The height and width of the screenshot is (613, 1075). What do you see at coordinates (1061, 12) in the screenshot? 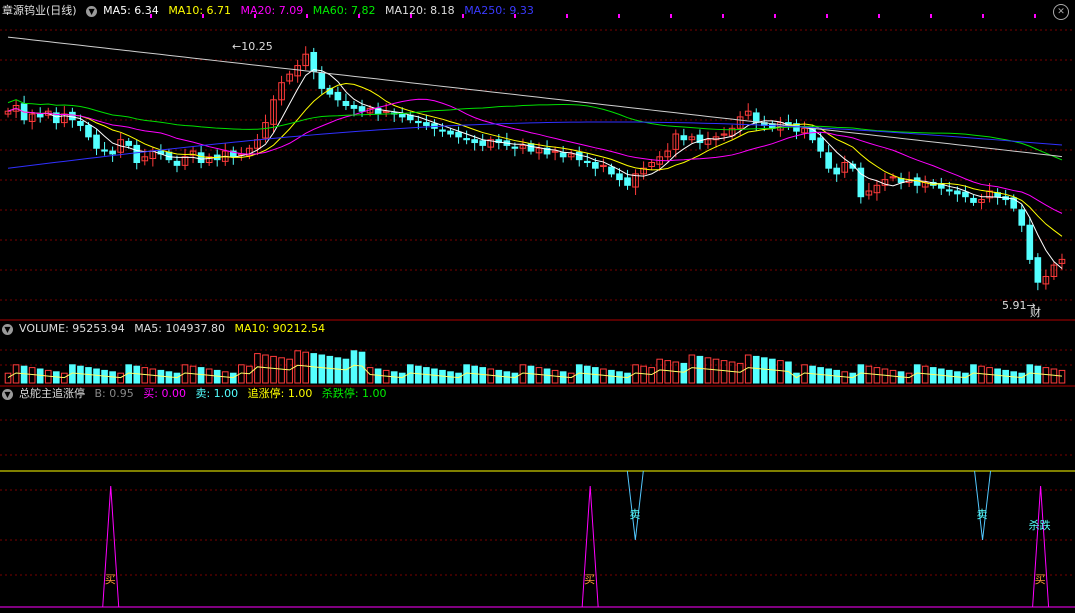
I see `close-icon: ✕` at bounding box center [1061, 12].